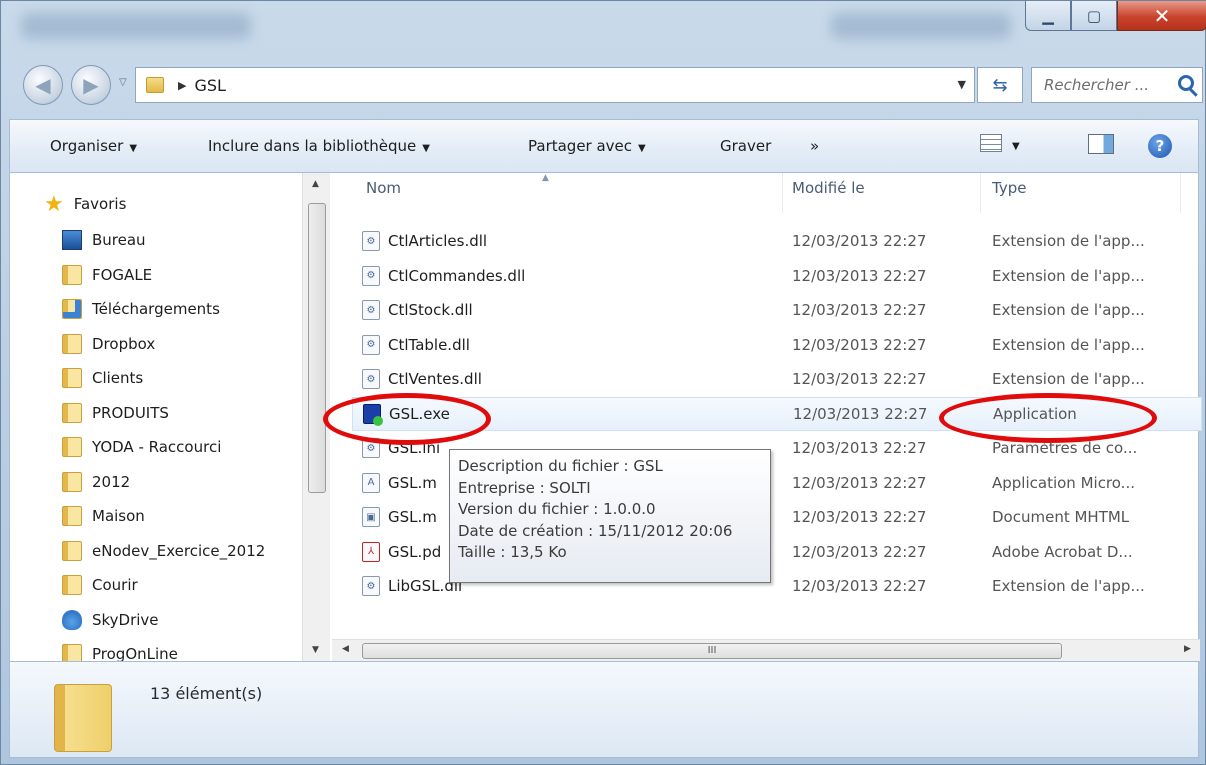 The width and height of the screenshot is (1206, 765). I want to click on column-header-type: Type, so click(1009, 188).